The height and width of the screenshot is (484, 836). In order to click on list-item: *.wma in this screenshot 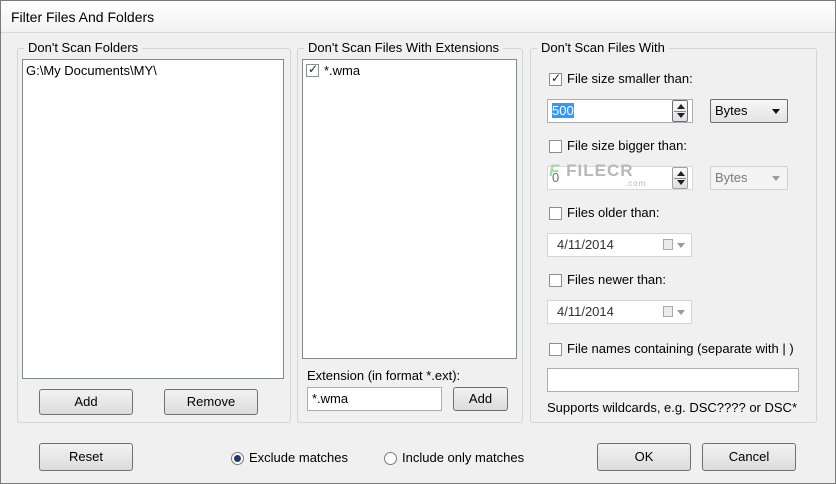, I will do `click(342, 70)`.